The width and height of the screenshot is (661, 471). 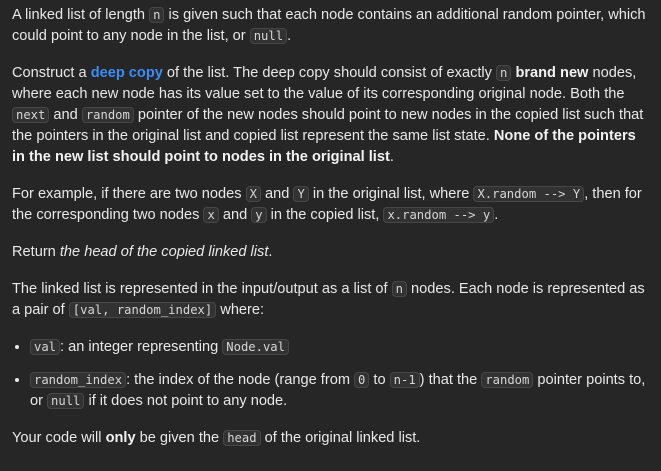 What do you see at coordinates (529, 194) in the screenshot?
I see `inline-code: X.random --> Y` at bounding box center [529, 194].